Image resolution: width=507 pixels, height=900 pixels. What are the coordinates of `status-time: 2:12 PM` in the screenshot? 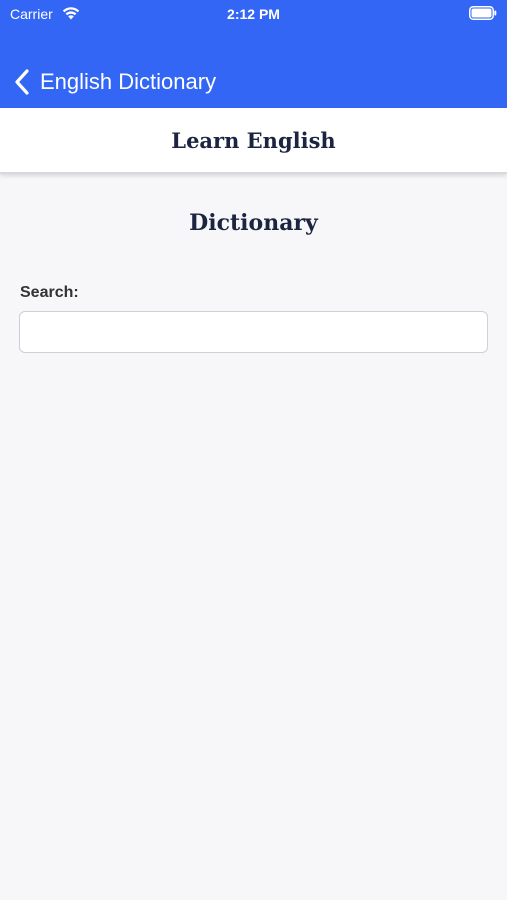 It's located at (253, 14).